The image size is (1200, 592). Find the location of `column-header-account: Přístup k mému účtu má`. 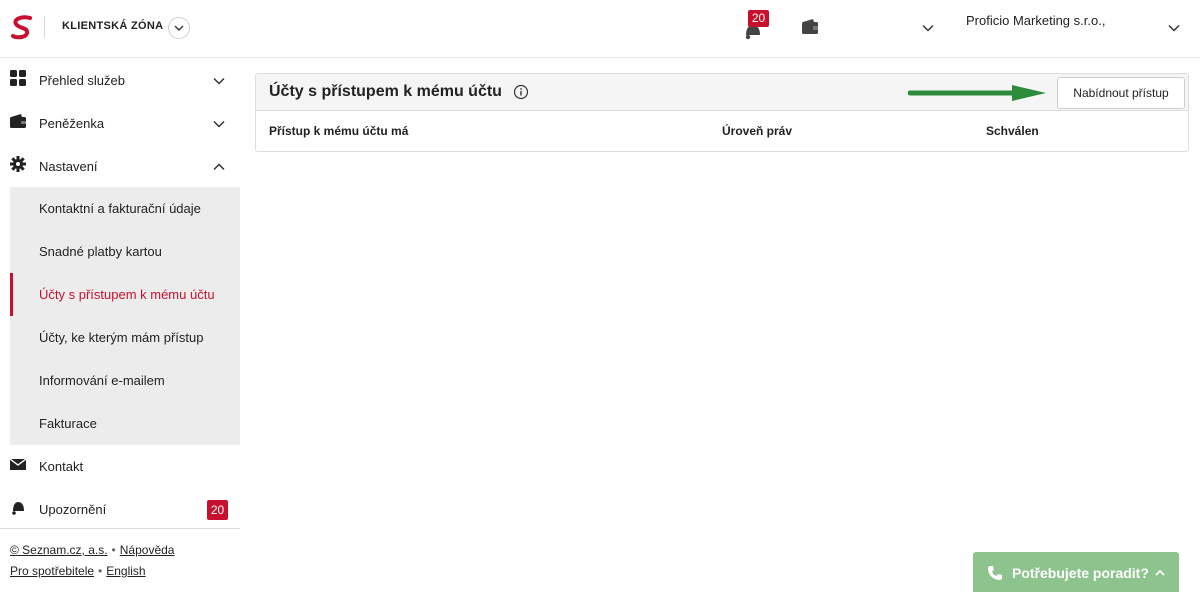

column-header-account: Přístup k mému účtu má is located at coordinates (339, 131).